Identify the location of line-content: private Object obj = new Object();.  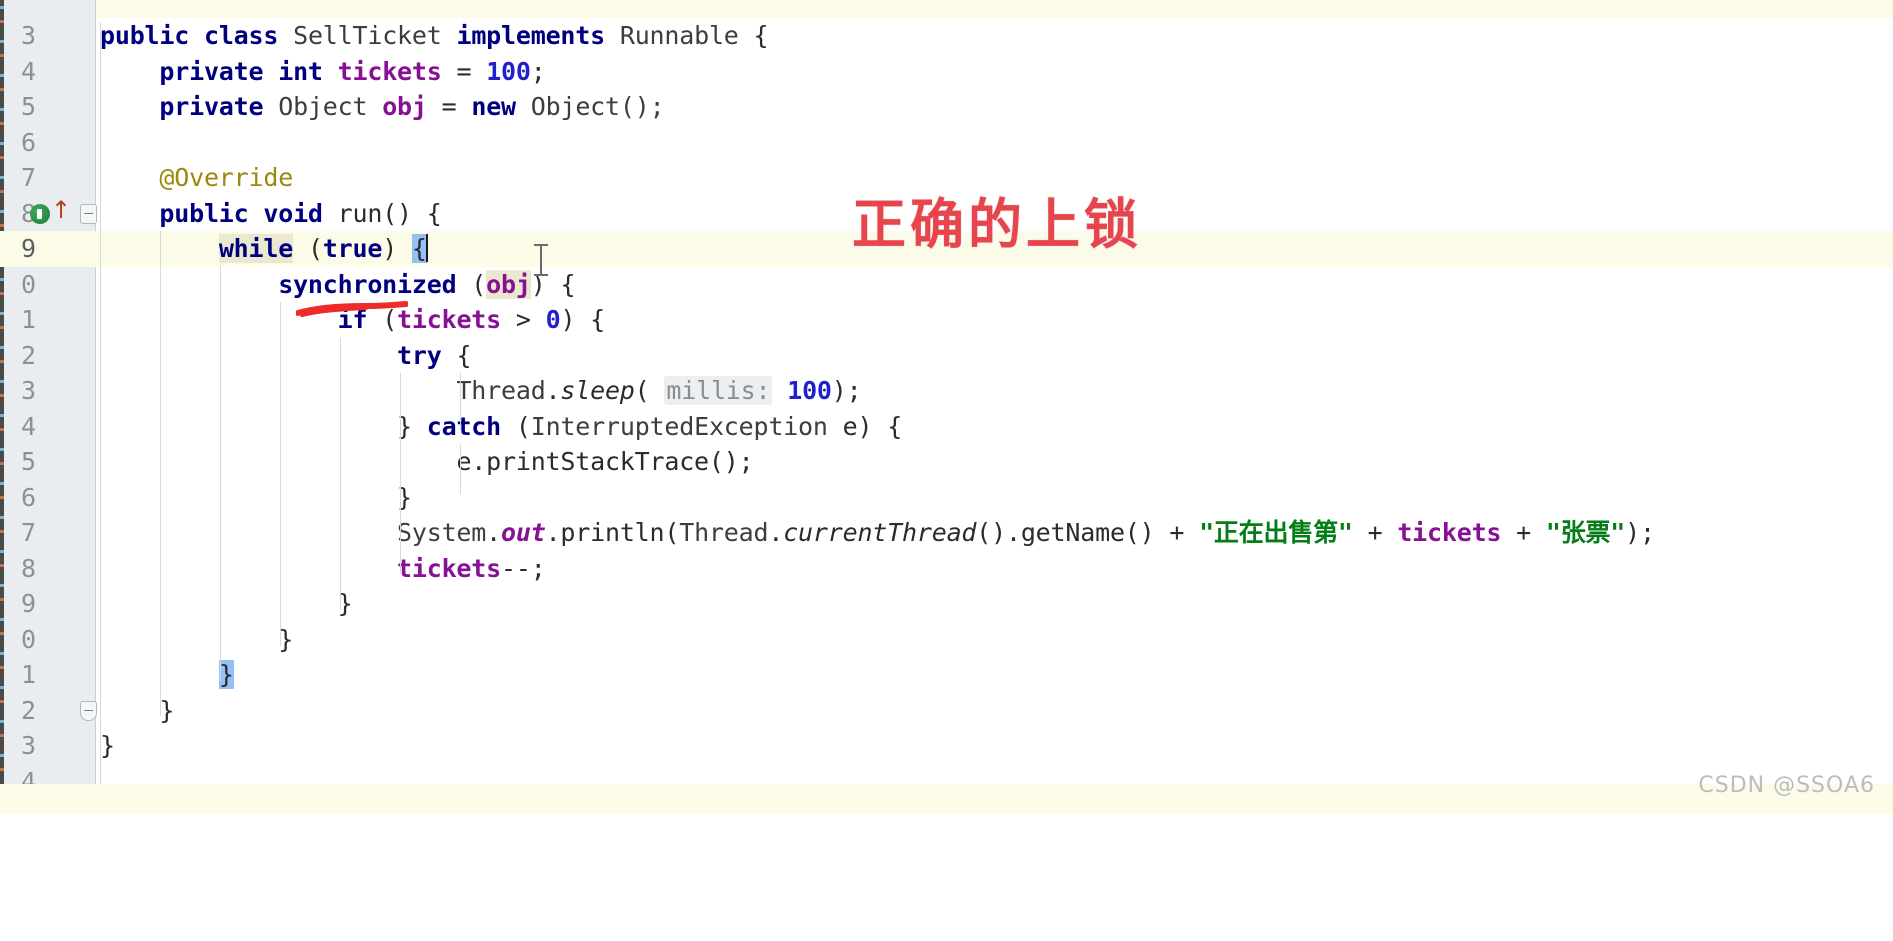
(382, 107).